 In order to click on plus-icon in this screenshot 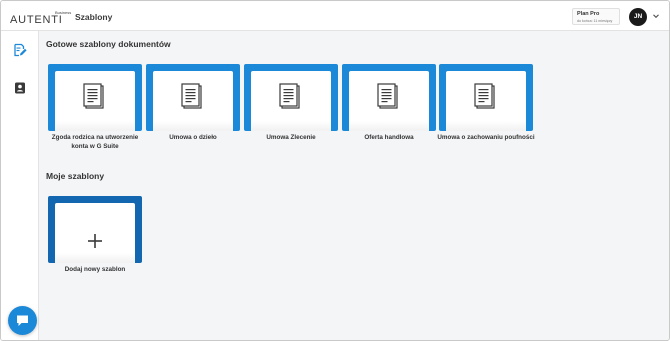, I will do `click(95, 241)`.